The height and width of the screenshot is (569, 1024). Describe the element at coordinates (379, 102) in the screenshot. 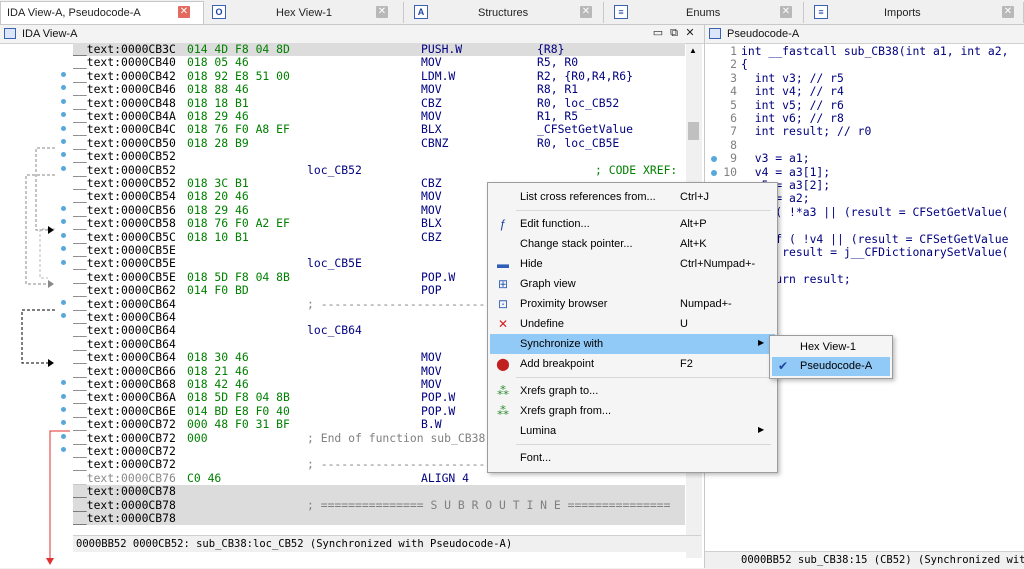

I see `disasm-row: __text:0000CB48 018 18 B1 CBZ R0, loc_CB52` at that location.